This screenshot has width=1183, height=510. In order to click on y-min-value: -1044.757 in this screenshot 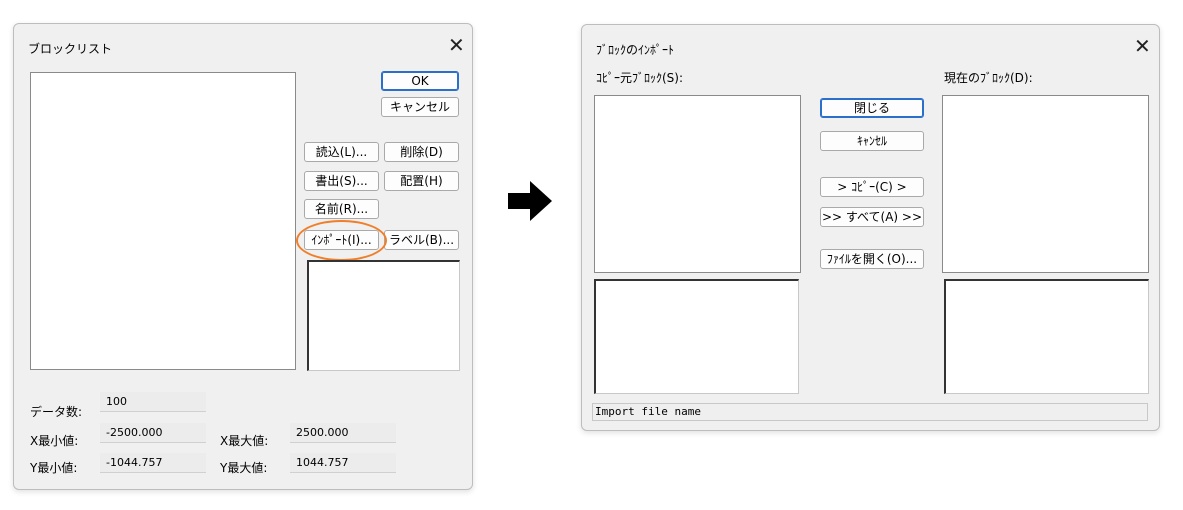, I will do `click(153, 463)`.